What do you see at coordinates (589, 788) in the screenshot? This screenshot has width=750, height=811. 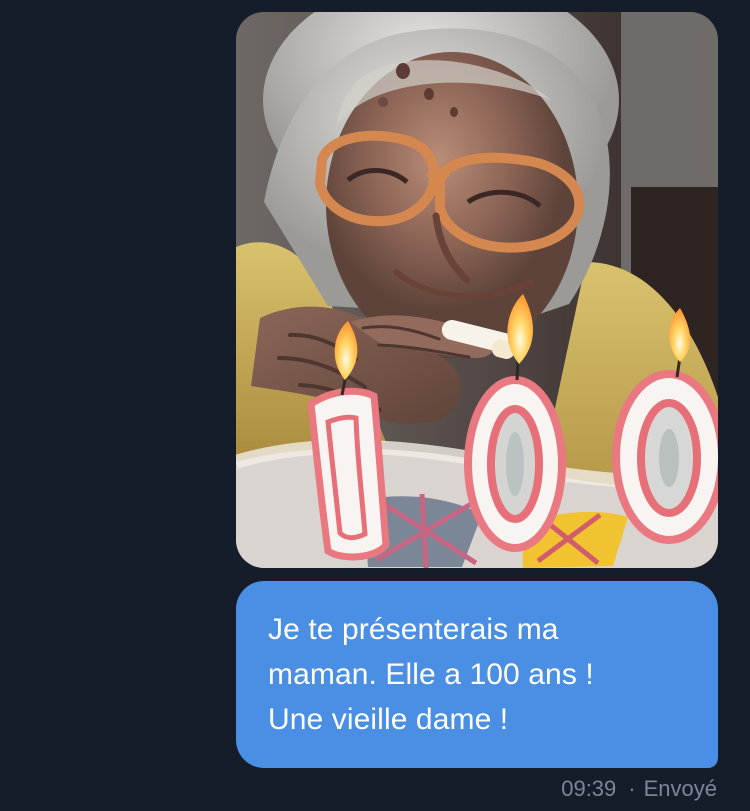 I see `message-time: 09:39` at bounding box center [589, 788].